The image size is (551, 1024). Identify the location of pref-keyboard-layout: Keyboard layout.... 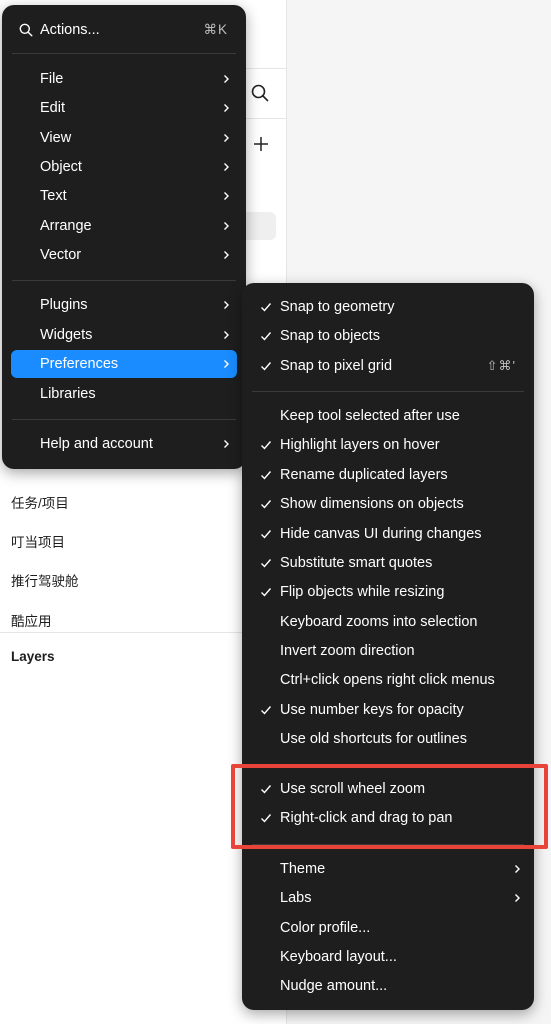
(388, 957).